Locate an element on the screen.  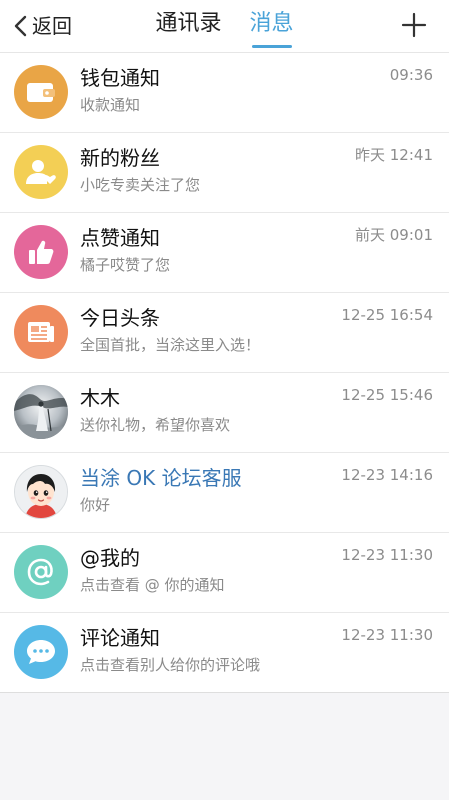
message-row-headlines: 今日头条 全国首批，当涂这里入选！ 12-25 16:54 is located at coordinates (224, 333).